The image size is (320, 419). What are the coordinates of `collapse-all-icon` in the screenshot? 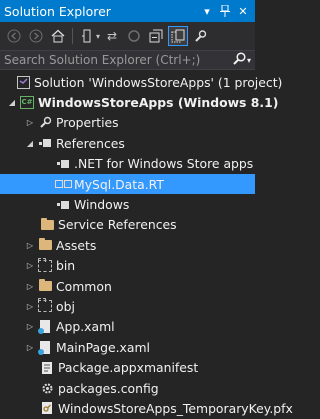 It's located at (156, 36).